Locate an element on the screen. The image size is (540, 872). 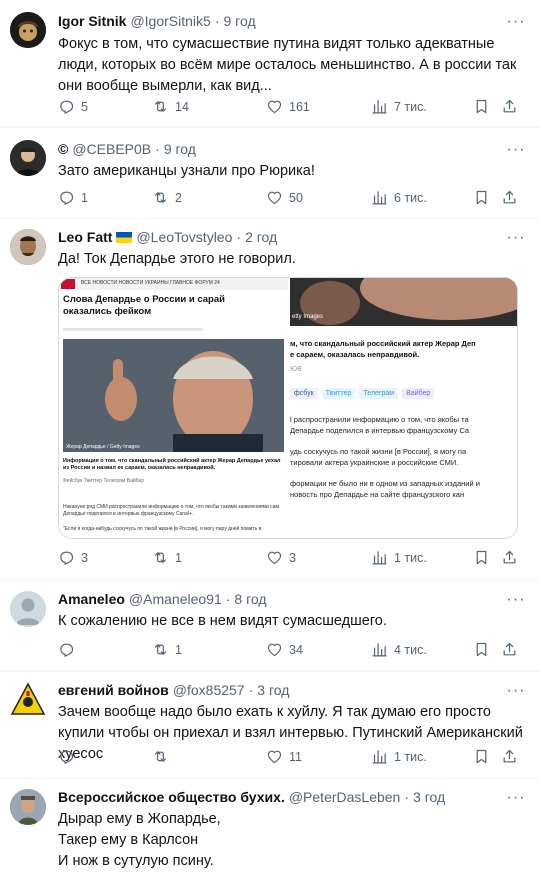
like-button: 34 is located at coordinates (284, 649).